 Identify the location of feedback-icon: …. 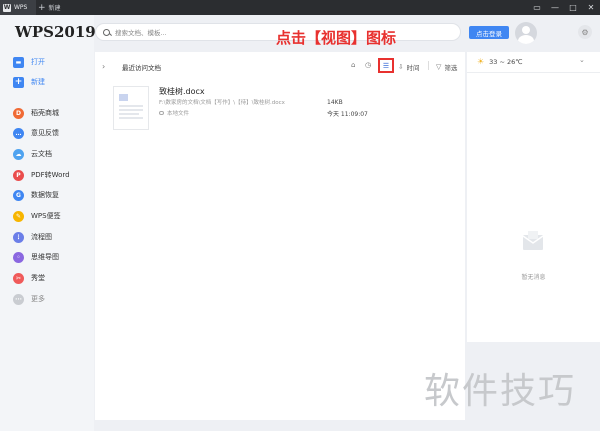
(18, 133).